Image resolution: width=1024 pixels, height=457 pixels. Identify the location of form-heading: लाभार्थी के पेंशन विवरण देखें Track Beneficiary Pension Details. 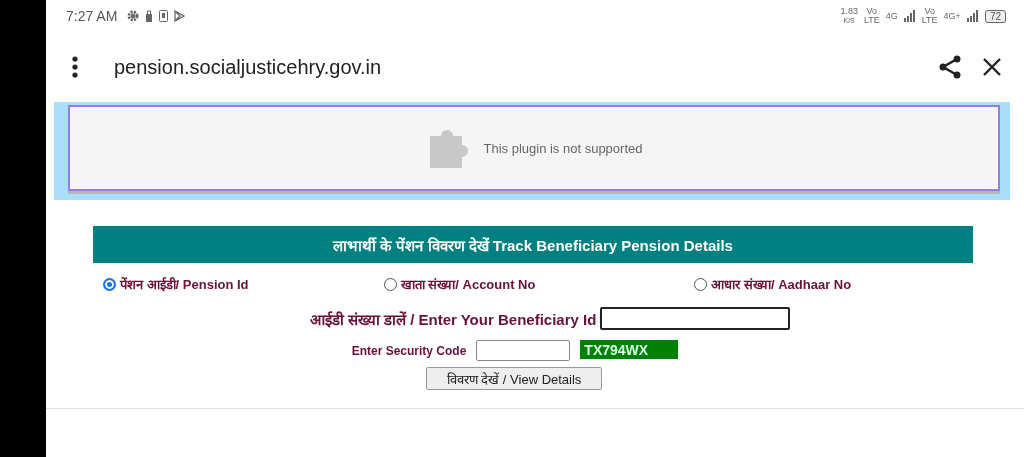
(533, 244).